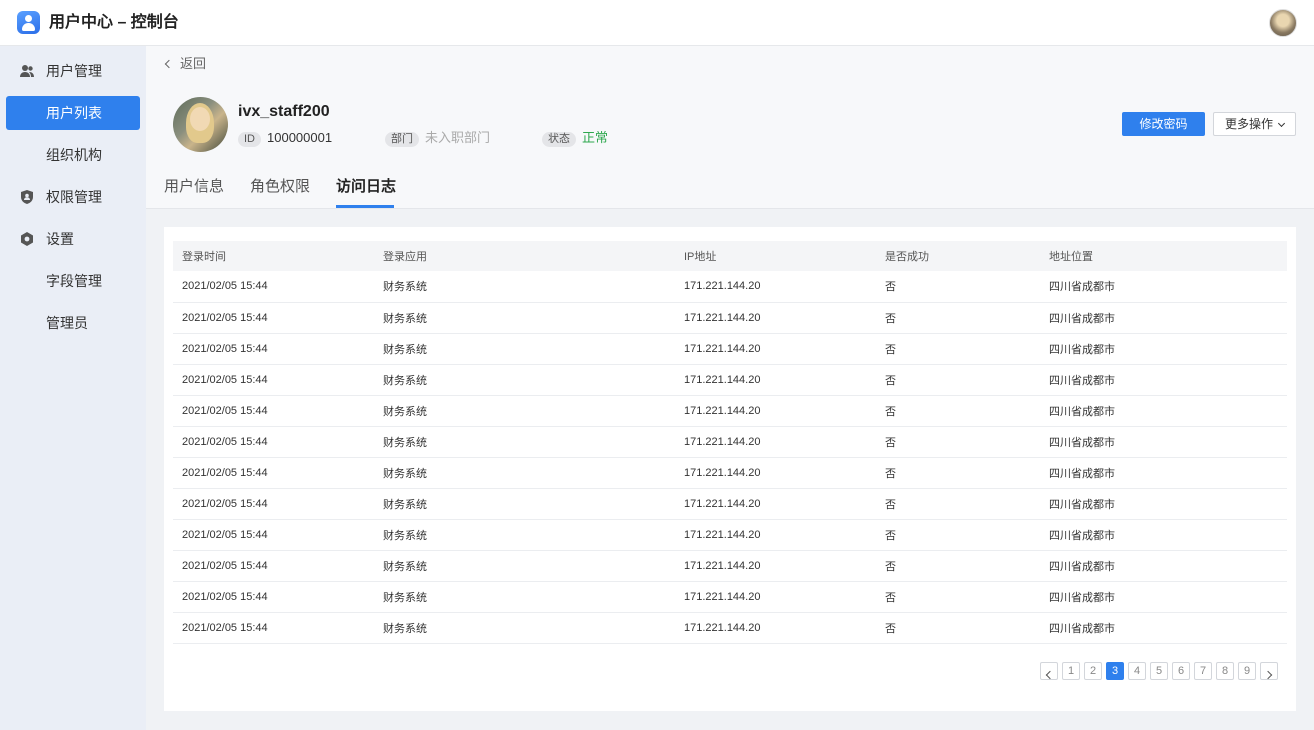  I want to click on column-header: IP地址, so click(775, 256).